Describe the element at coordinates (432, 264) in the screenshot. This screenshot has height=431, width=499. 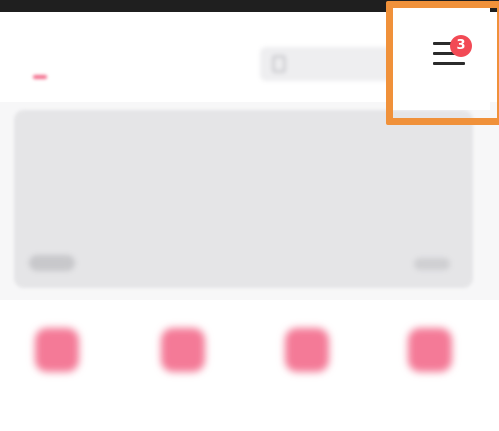
I see `banner-page-indicator` at that location.